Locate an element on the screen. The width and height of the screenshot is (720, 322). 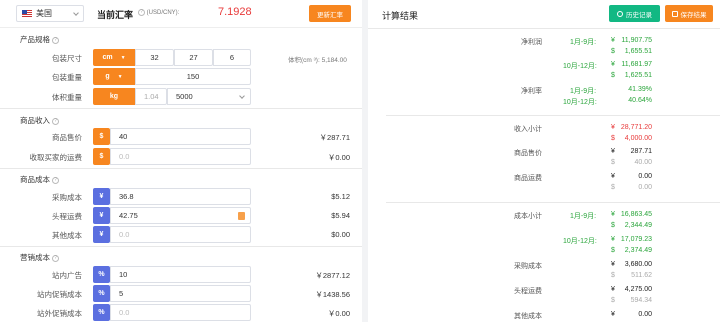
volume-text: 体积(cm ³): 5,184.00 is located at coordinates (317, 60).